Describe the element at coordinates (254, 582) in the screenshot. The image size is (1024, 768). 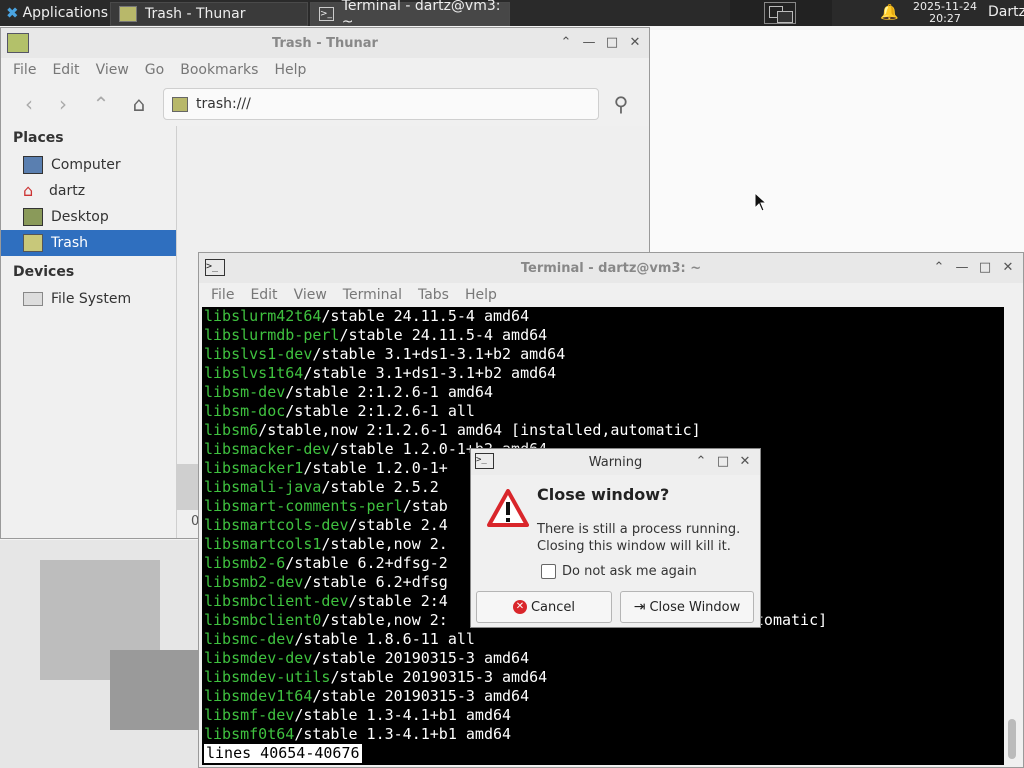
I see `package-name: libsmb2-dev` at that location.